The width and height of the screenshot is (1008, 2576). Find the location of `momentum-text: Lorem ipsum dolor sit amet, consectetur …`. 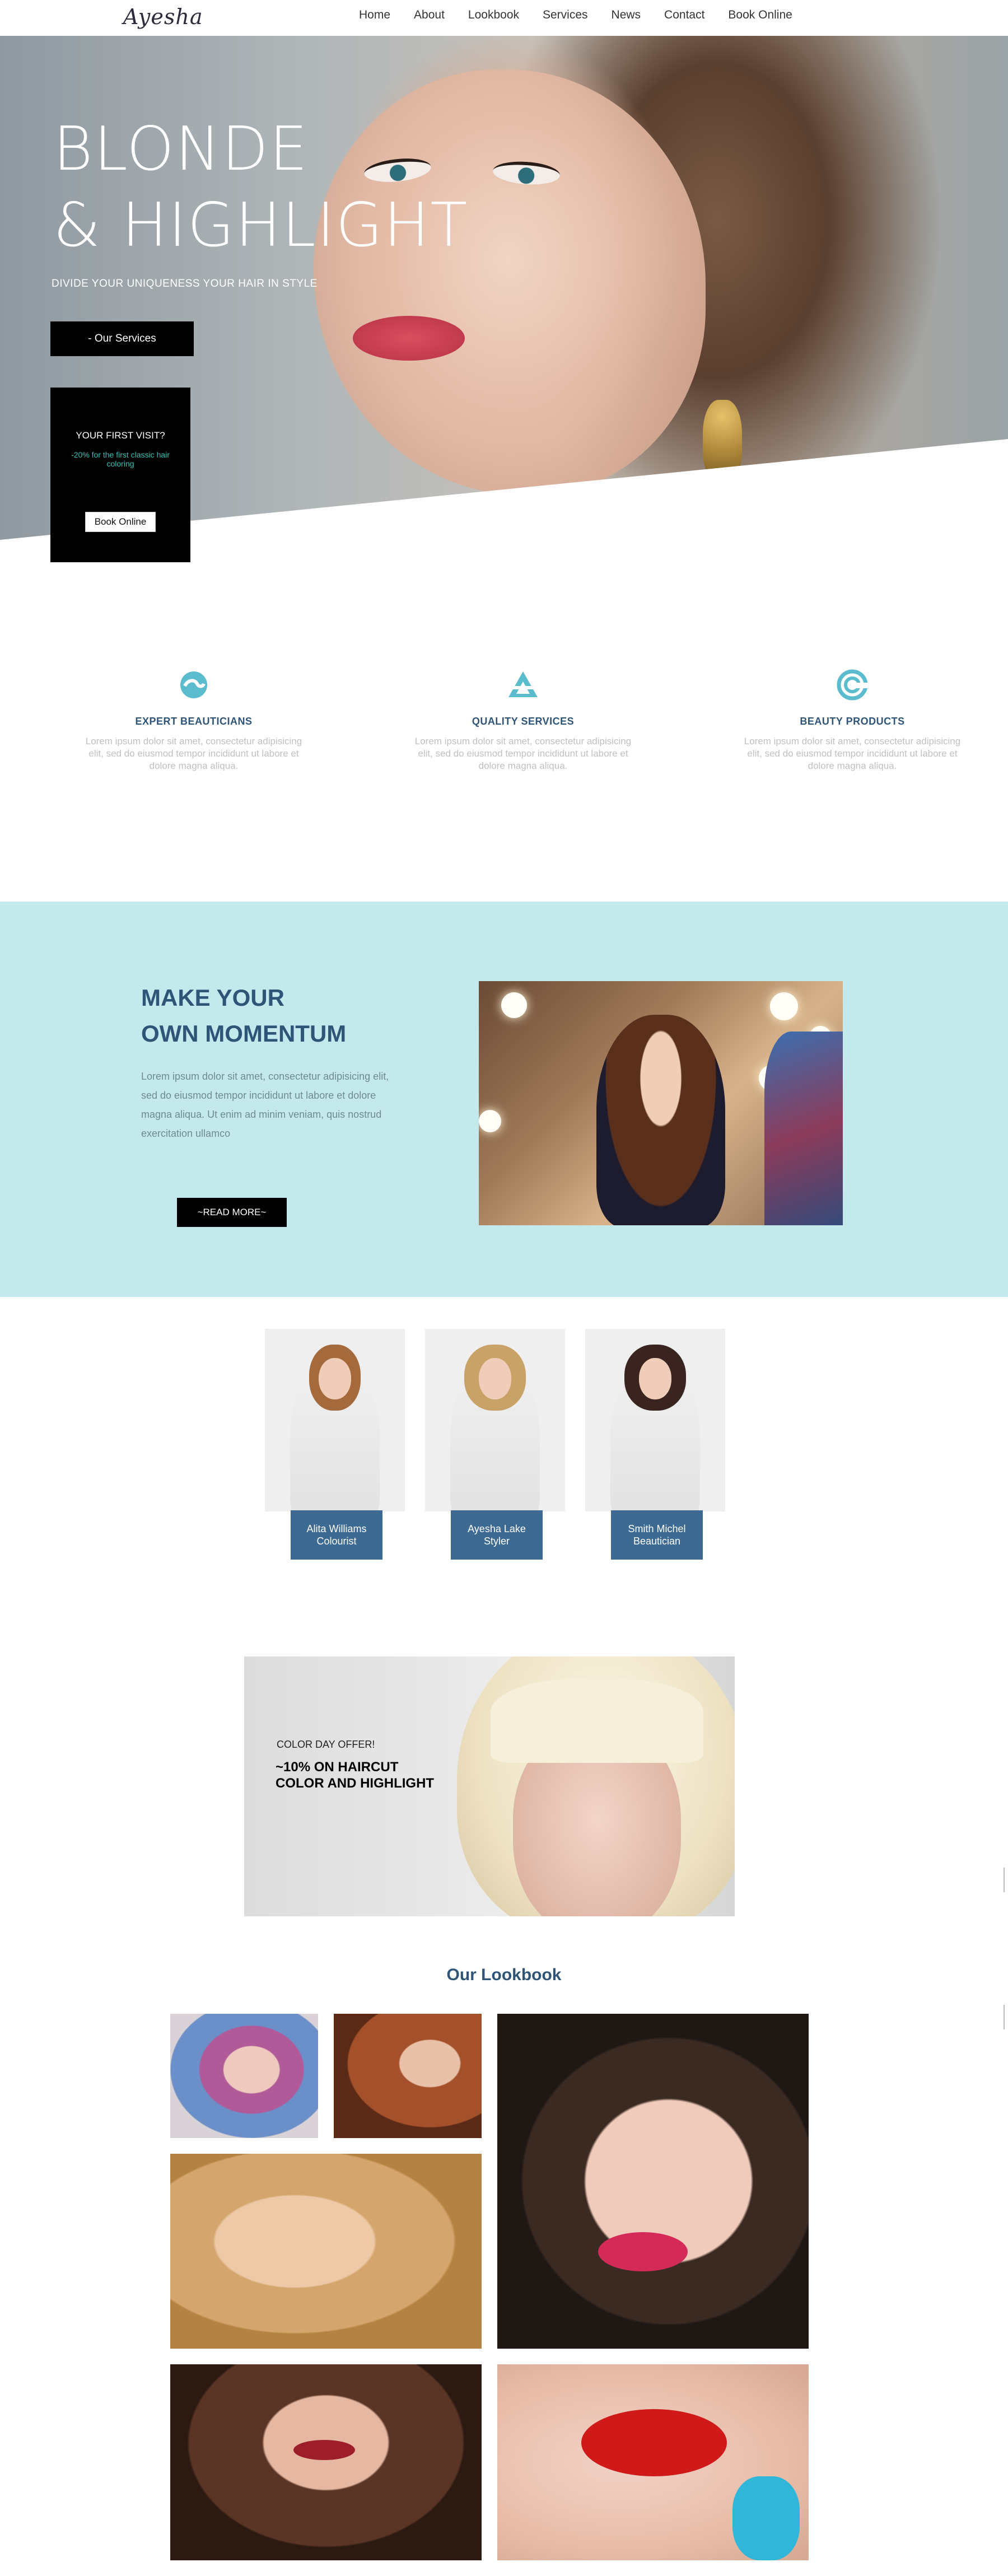

momentum-text: Lorem ipsum dolor sit amet, consectetur … is located at coordinates (265, 1105).